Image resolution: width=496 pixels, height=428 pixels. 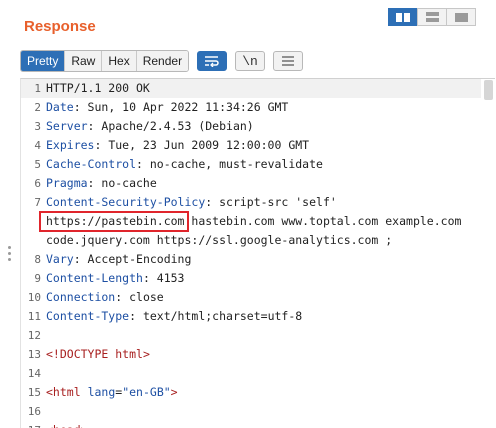 I want to click on message-toolbar: Pretty Raw Hex Render \n, so click(x=162, y=61).